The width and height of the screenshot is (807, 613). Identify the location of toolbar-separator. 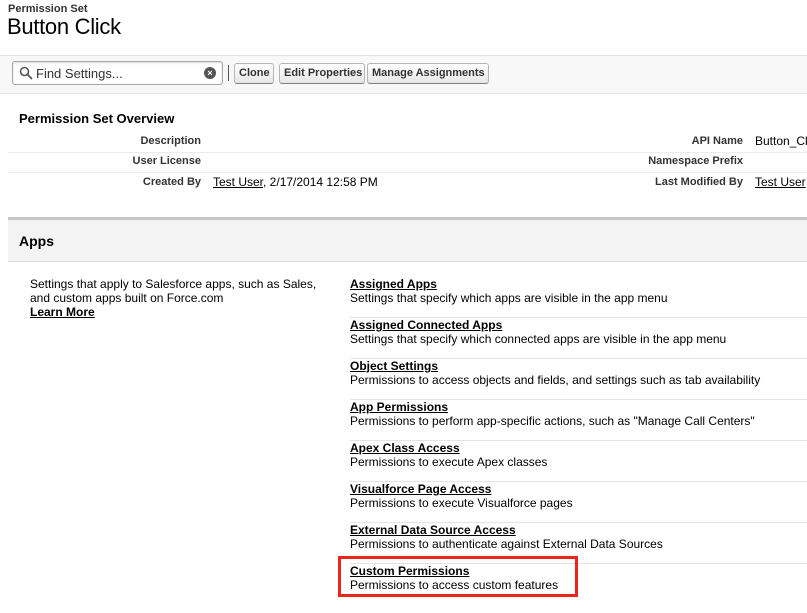
(228, 73).